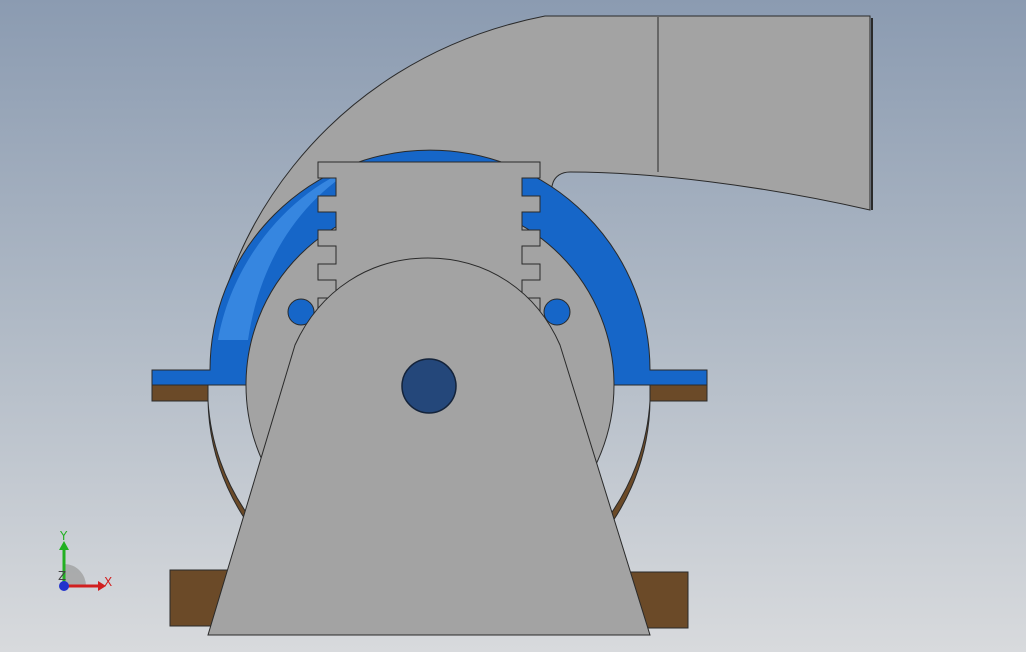 This screenshot has width=1026, height=652. What do you see at coordinates (85, 560) in the screenshot?
I see `orientation-triad: X Y Z` at bounding box center [85, 560].